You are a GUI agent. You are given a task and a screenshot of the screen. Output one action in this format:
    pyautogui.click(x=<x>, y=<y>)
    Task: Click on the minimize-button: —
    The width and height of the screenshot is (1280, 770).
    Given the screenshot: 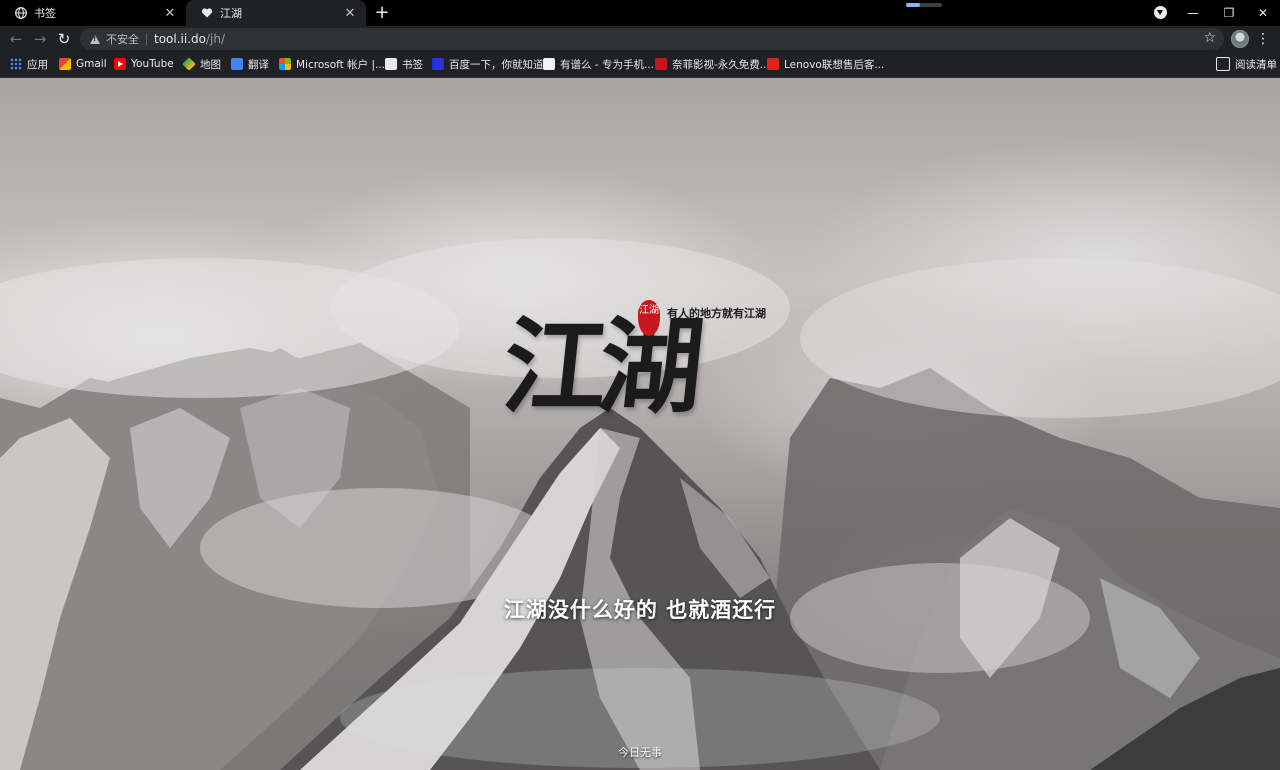 What is the action you would take?
    pyautogui.click(x=1193, y=13)
    